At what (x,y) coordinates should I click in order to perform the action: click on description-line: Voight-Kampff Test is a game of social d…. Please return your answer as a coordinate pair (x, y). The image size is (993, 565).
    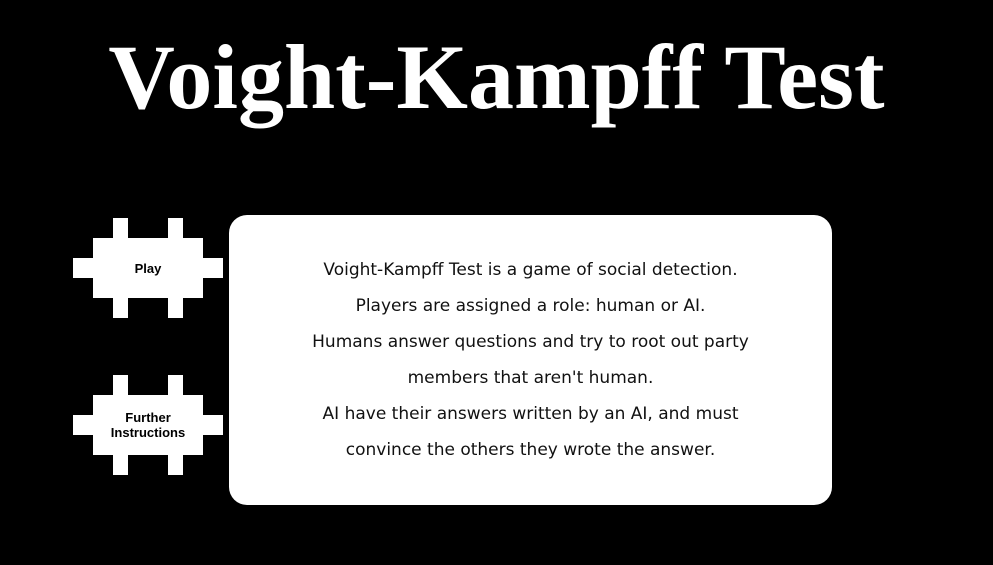
    Looking at the image, I should click on (530, 270).